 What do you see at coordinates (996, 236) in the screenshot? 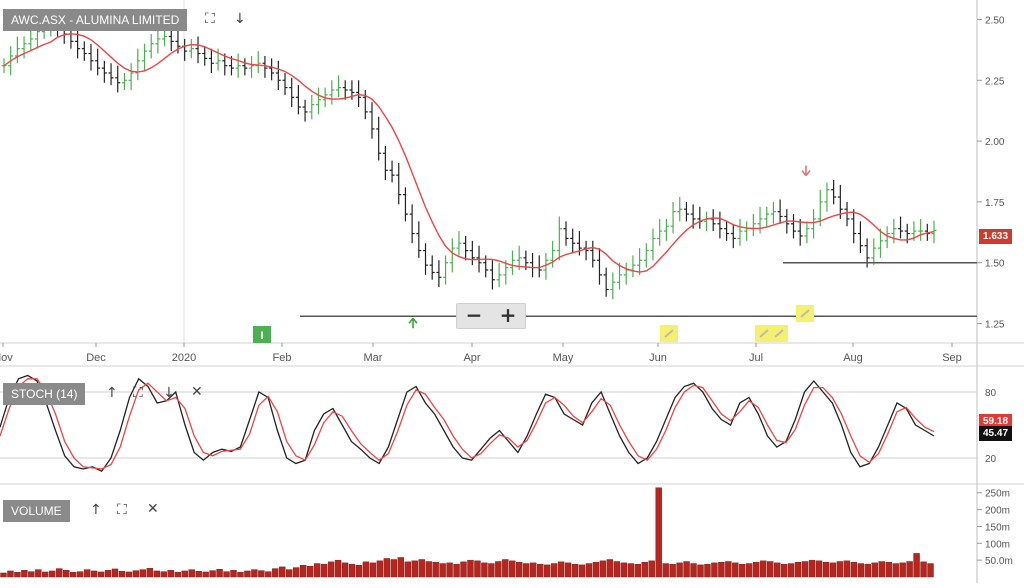
I see `current-price-tag: 1.633` at bounding box center [996, 236].